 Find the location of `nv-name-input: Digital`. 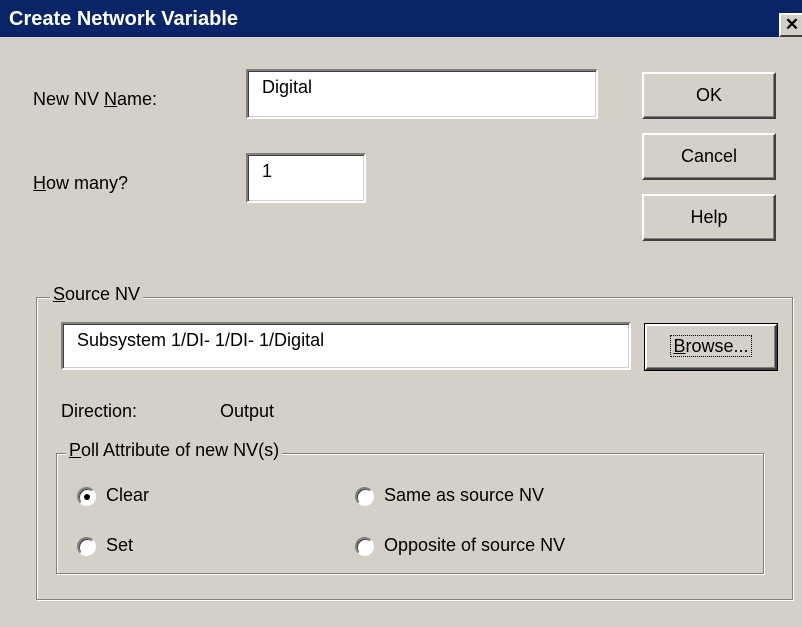

nv-name-input: Digital is located at coordinates (422, 94).